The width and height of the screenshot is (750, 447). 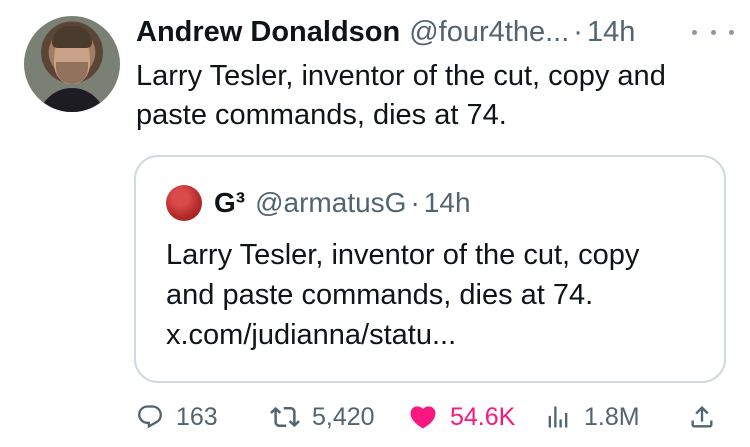 What do you see at coordinates (343, 416) in the screenshot?
I see `retweet-count: 5,420` at bounding box center [343, 416].